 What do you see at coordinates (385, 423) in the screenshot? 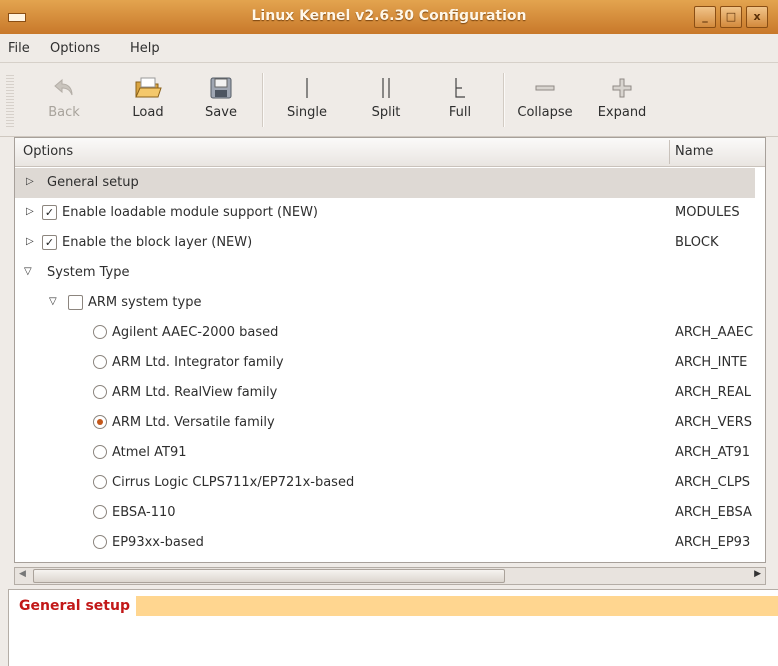
I see `tree-row-radio-option-selected: ARM Ltd. Versatile family ARCH_VERS` at bounding box center [385, 423].